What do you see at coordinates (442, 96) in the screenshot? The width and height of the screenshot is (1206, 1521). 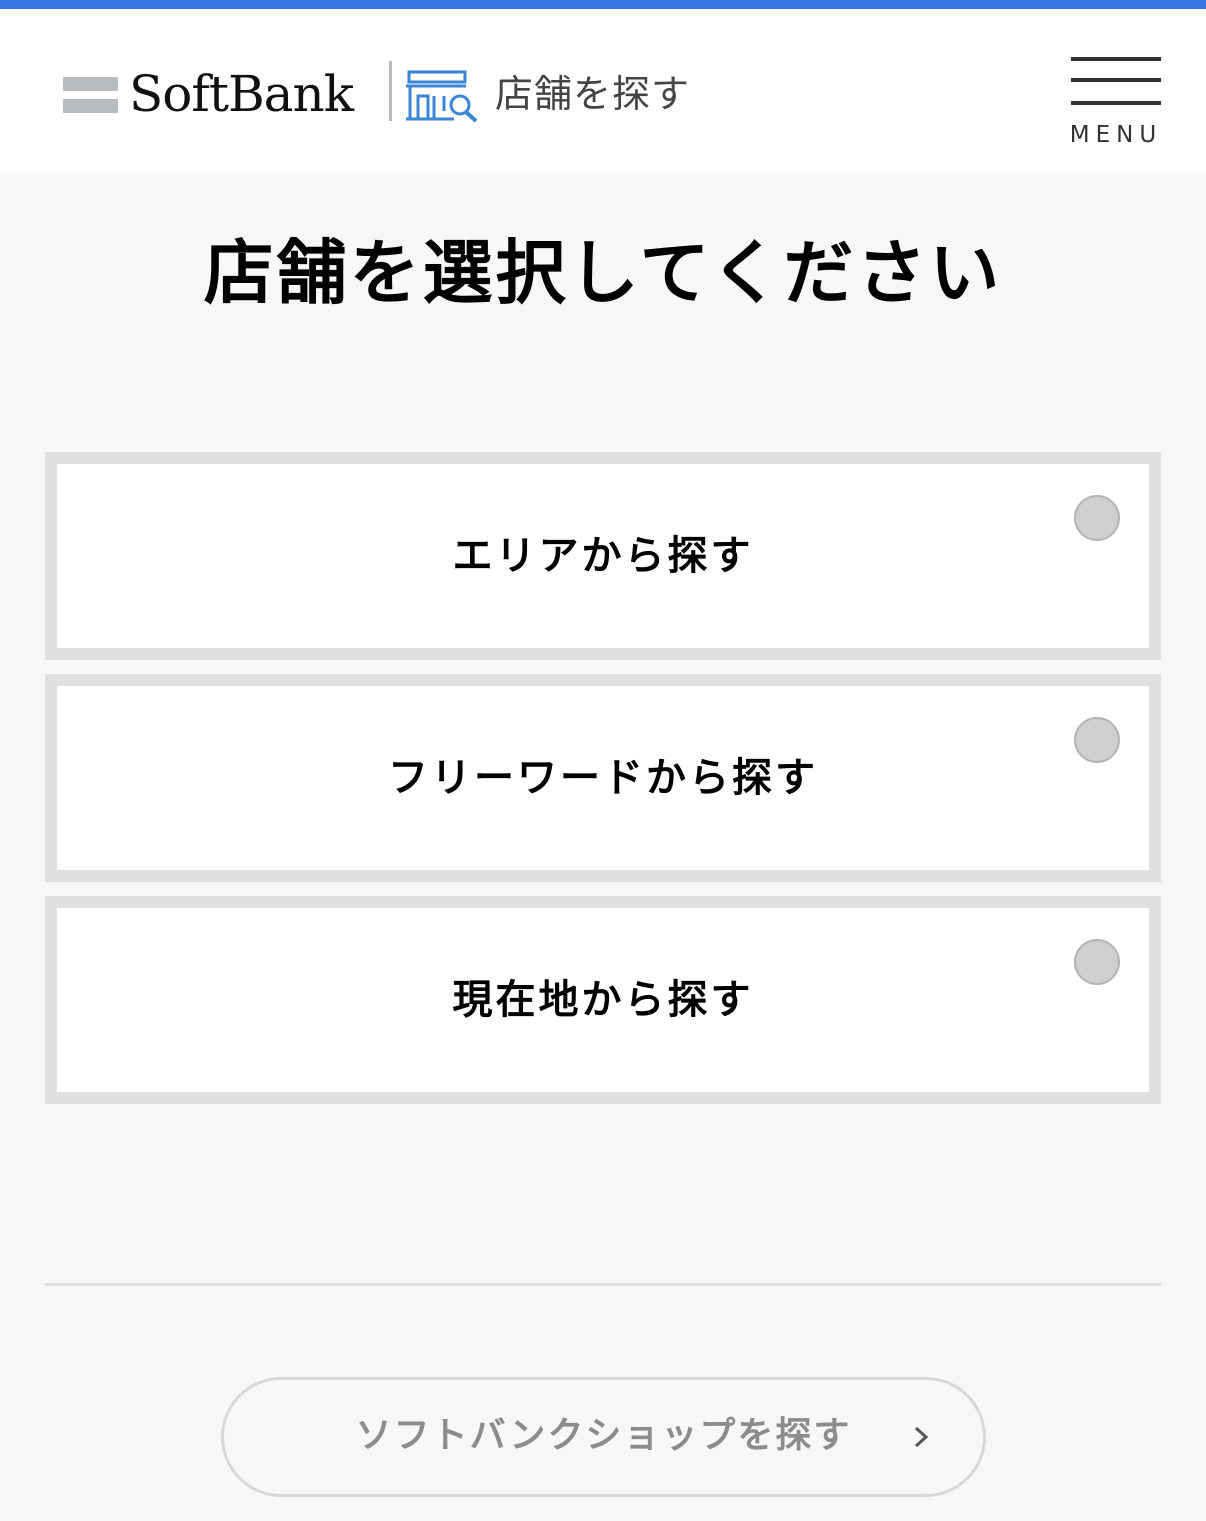 I see `store-search-icon` at bounding box center [442, 96].